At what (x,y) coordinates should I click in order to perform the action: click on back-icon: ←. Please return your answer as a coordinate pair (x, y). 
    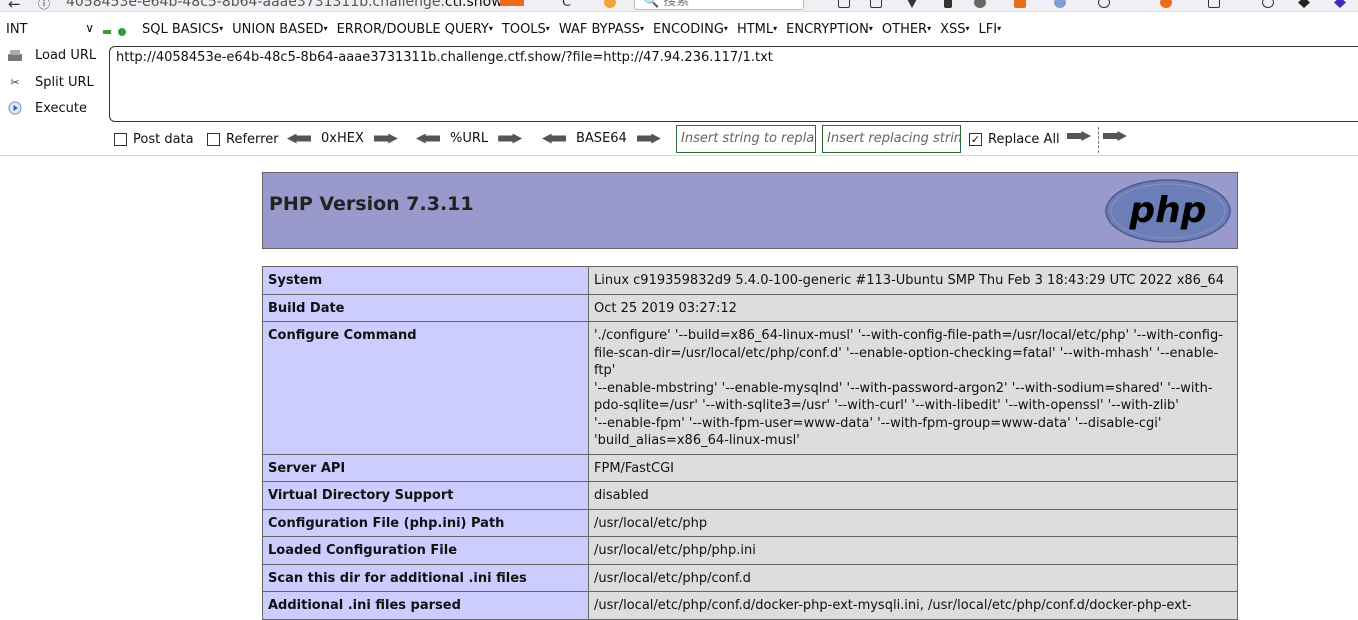
    Looking at the image, I should click on (14, 5).